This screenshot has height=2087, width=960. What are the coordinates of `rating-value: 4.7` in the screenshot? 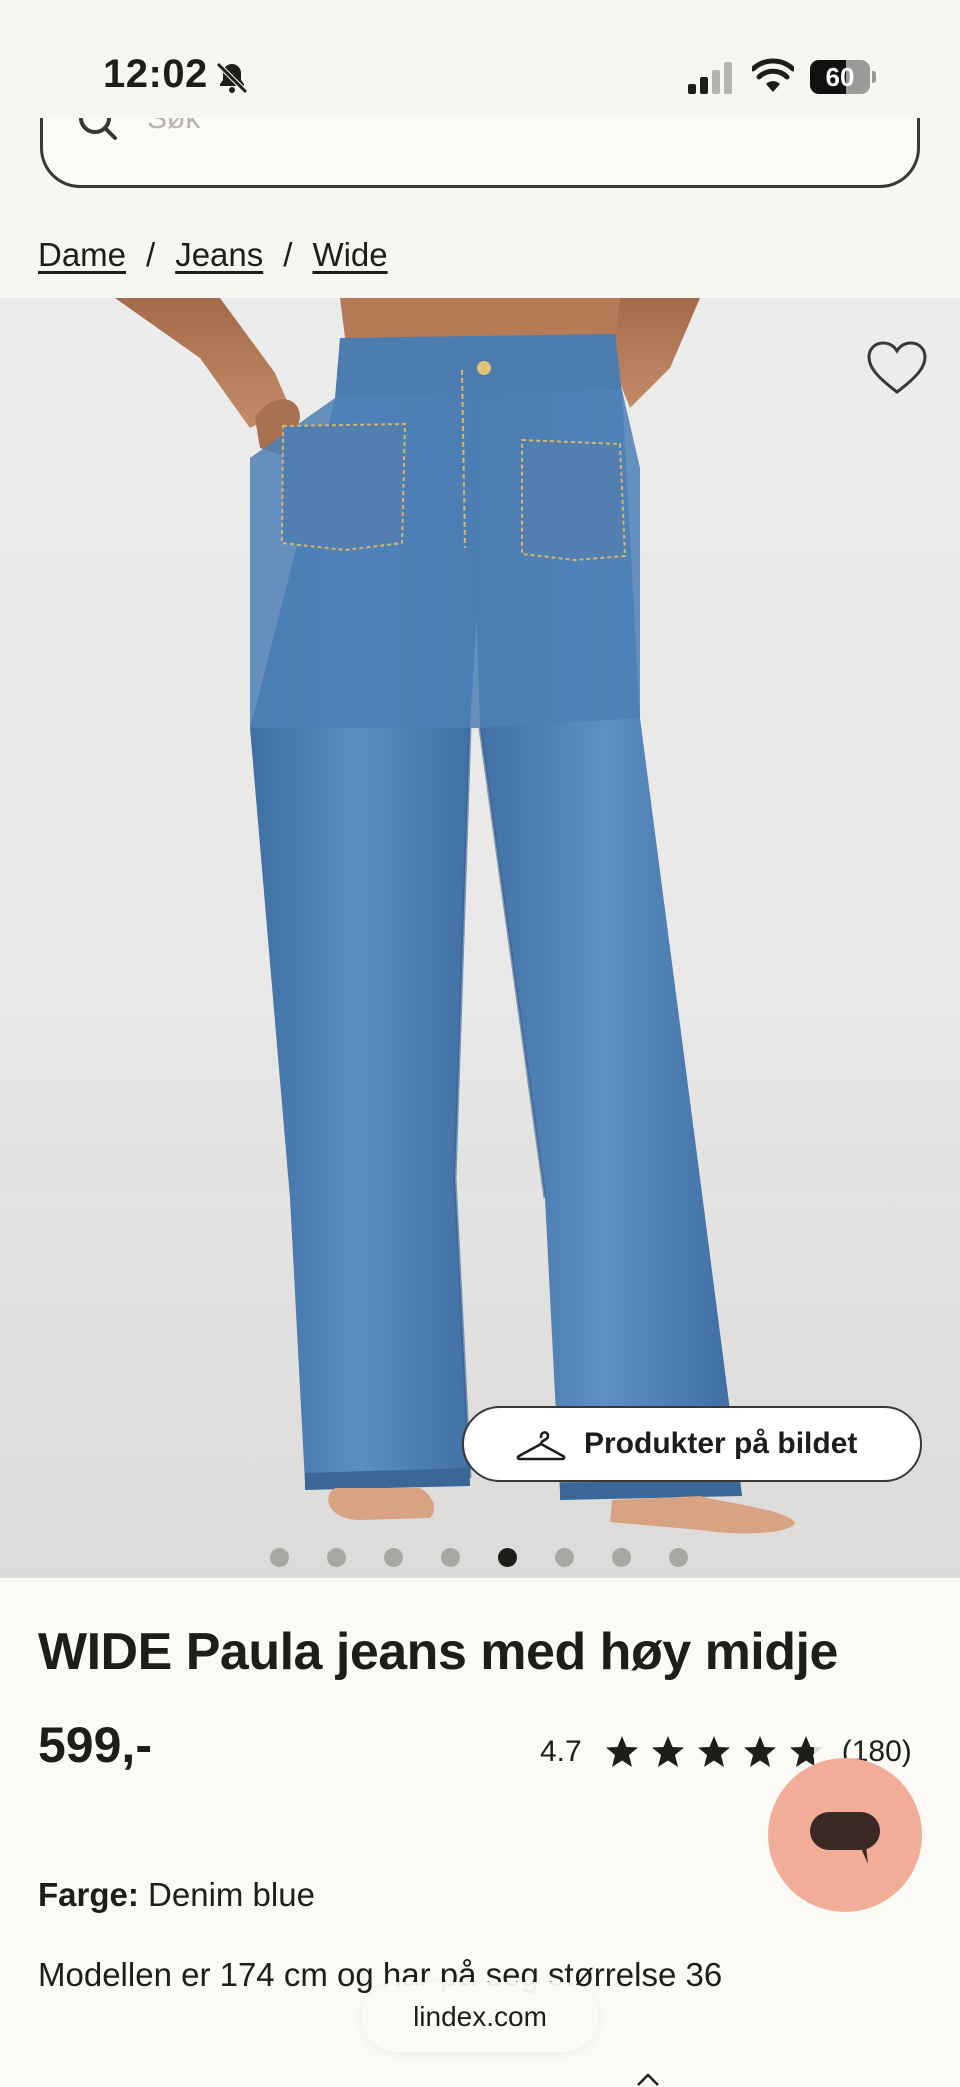 It's located at (561, 1751).